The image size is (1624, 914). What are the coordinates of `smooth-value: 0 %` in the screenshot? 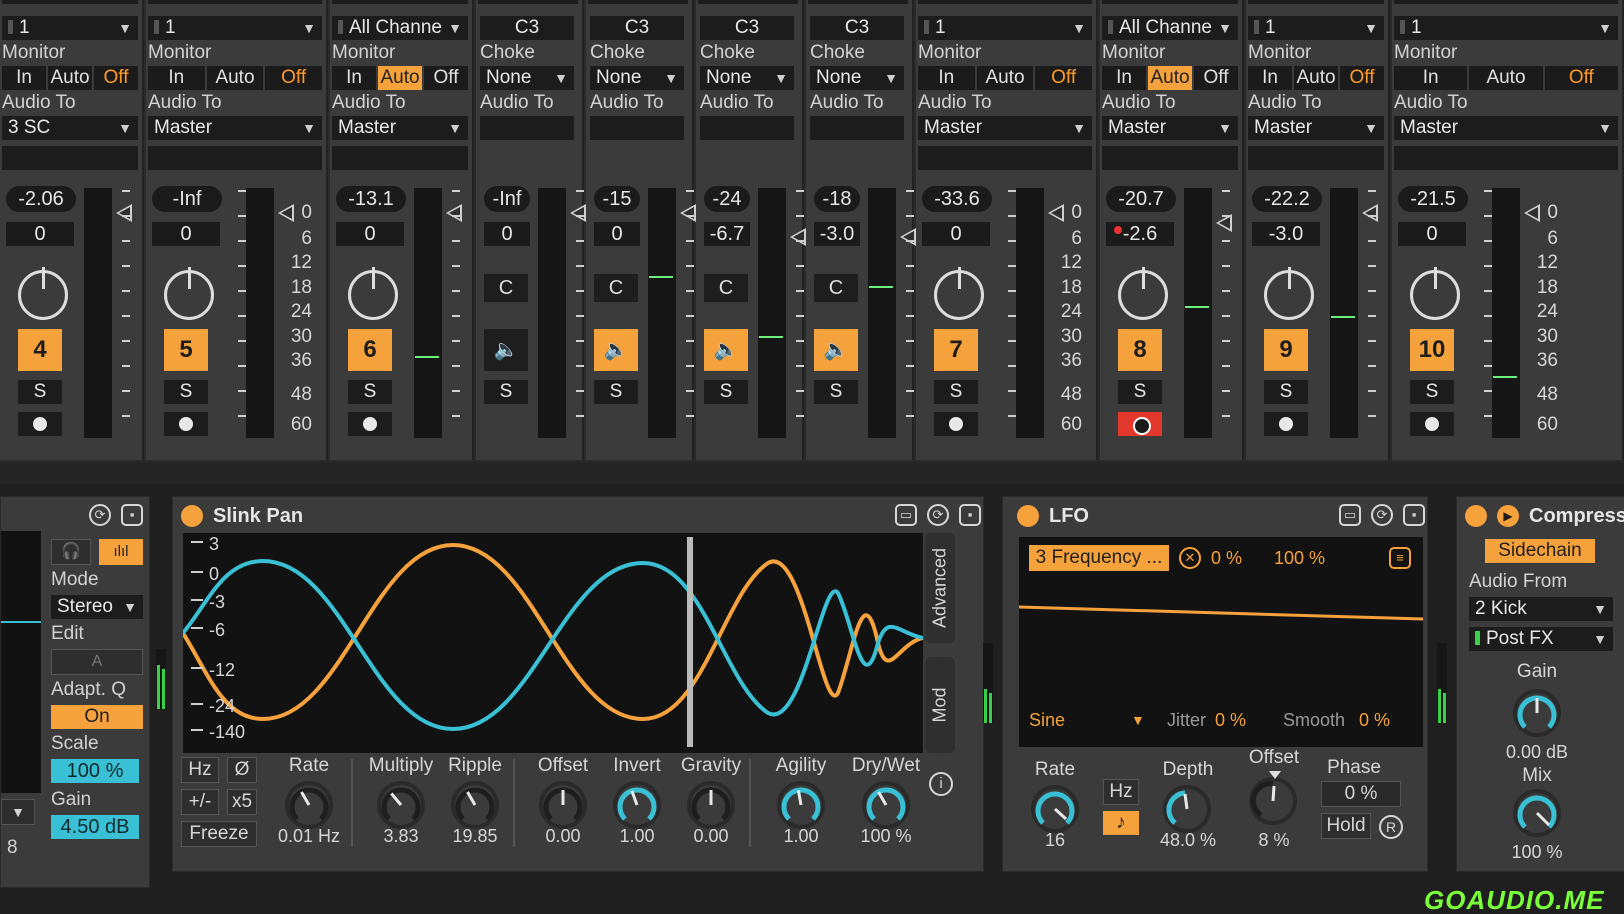 It's located at (1374, 720).